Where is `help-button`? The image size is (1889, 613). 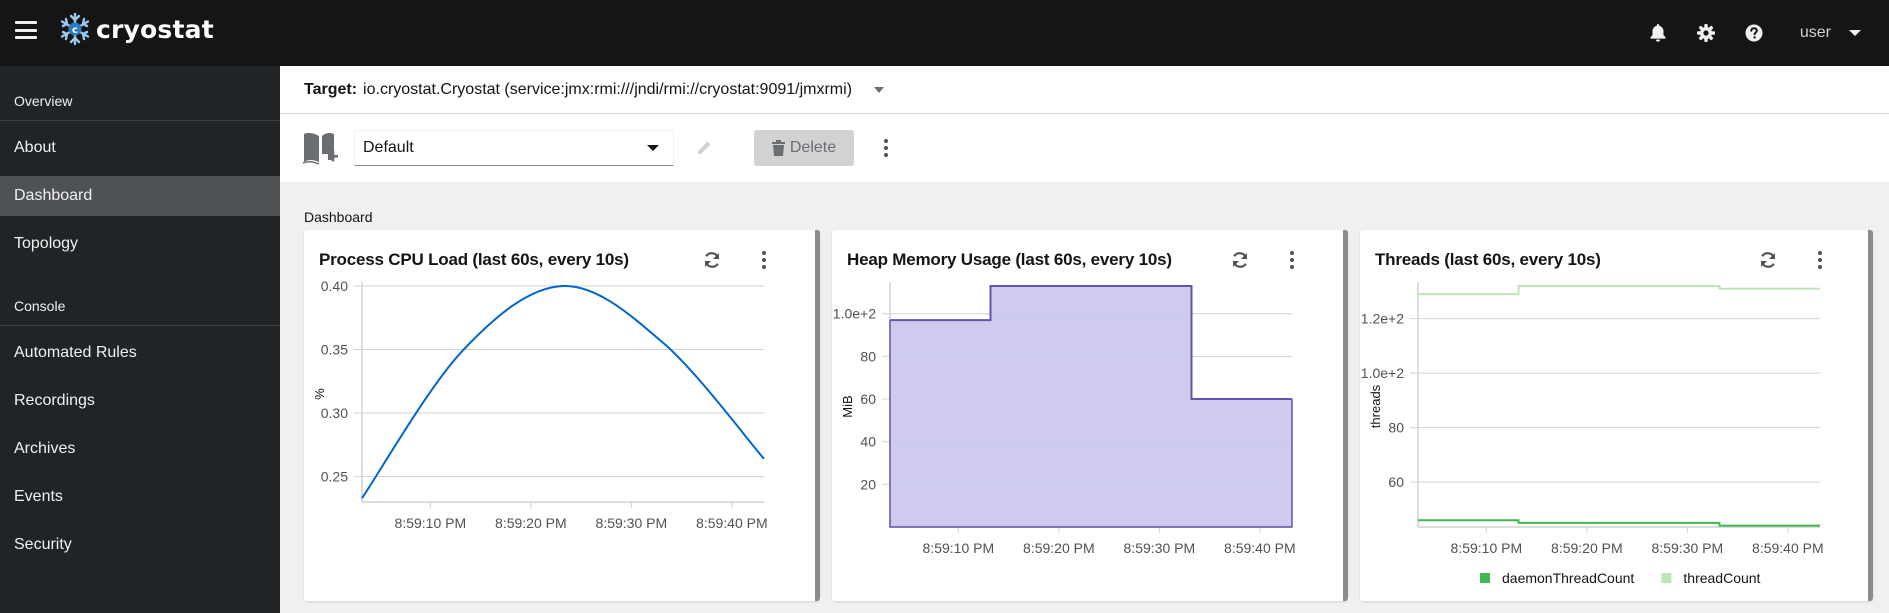 help-button is located at coordinates (1754, 33).